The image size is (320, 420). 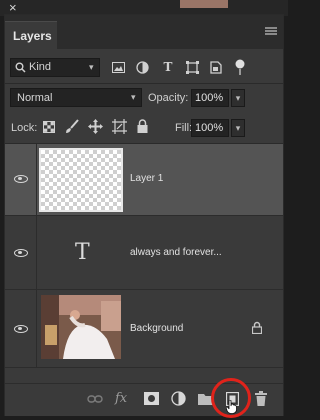 What do you see at coordinates (238, 98) in the screenshot?
I see `opacity-dropdown-button: ▾` at bounding box center [238, 98].